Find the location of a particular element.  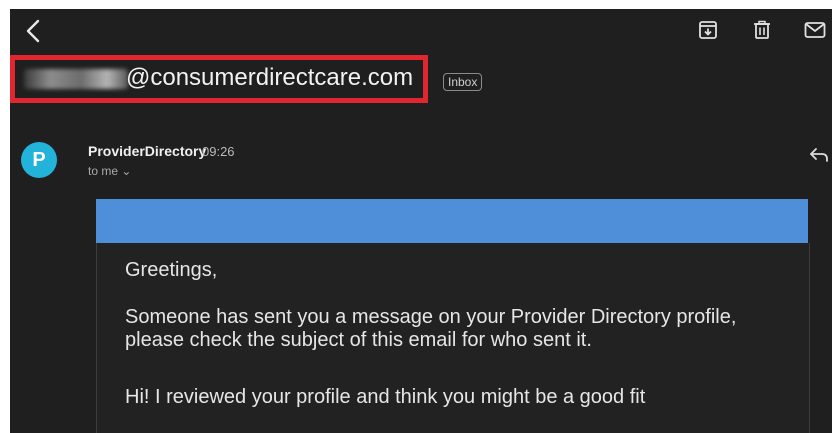

chevron-left-icon is located at coordinates (33, 31).